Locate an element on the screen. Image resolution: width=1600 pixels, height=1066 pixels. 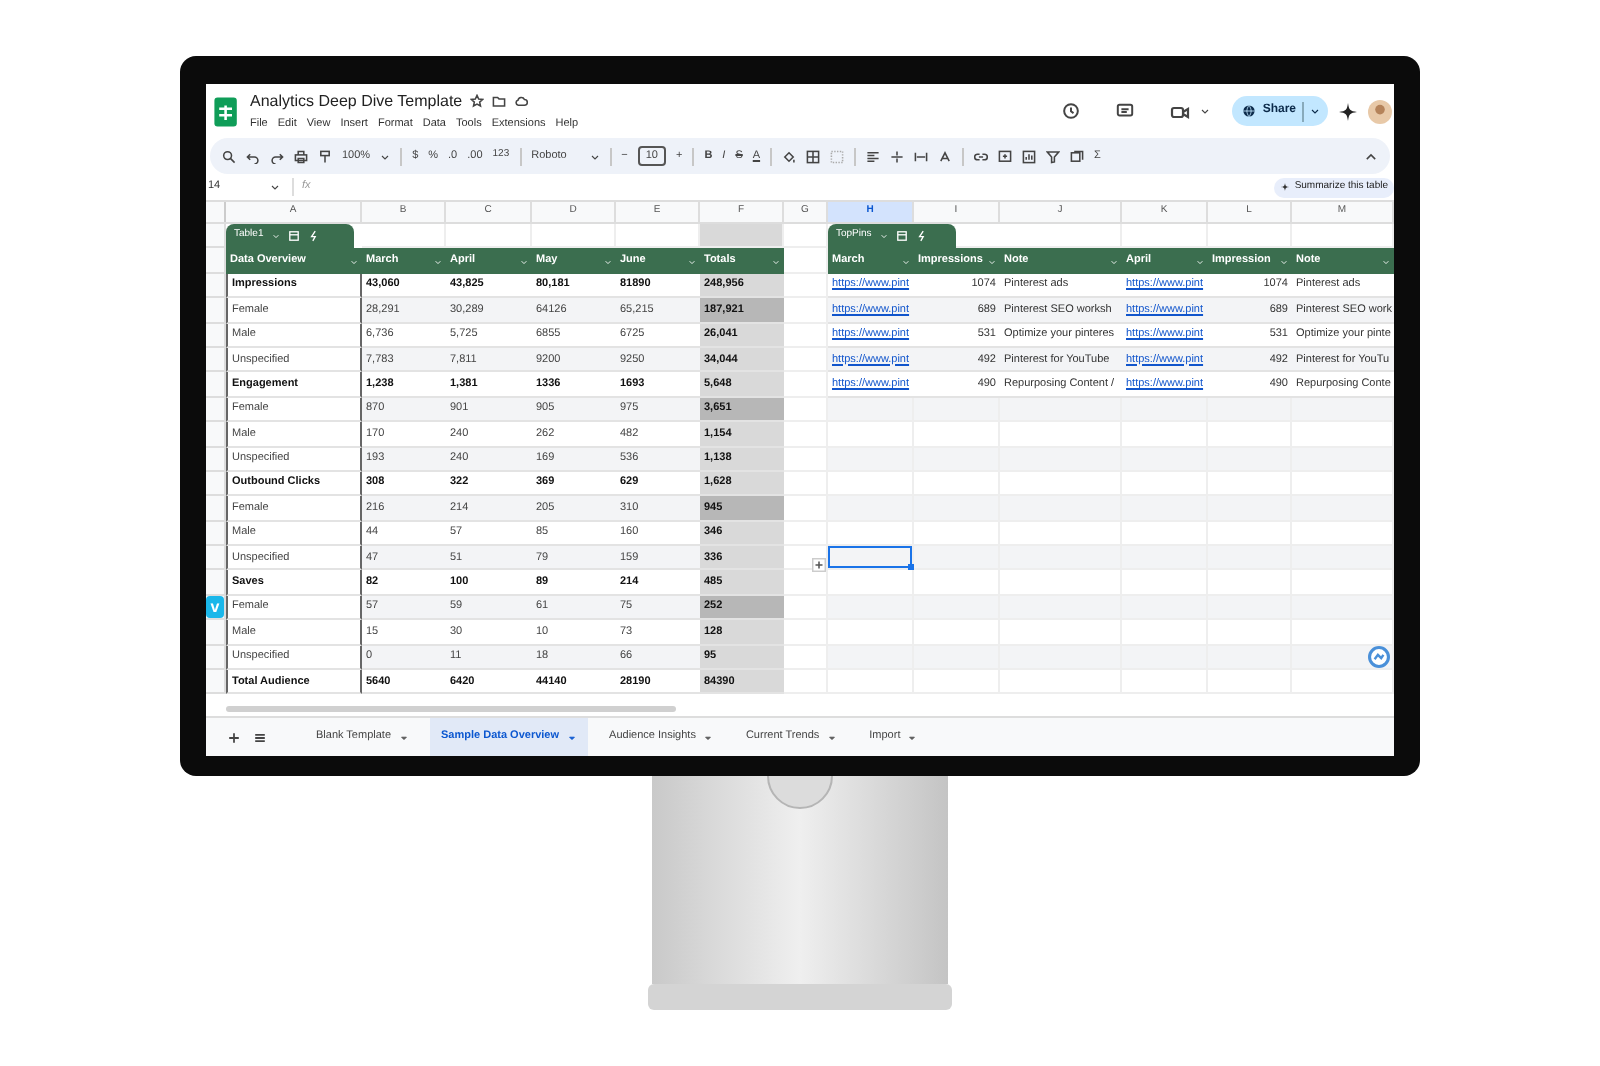
filter-icon is located at coordinates (1053, 156).